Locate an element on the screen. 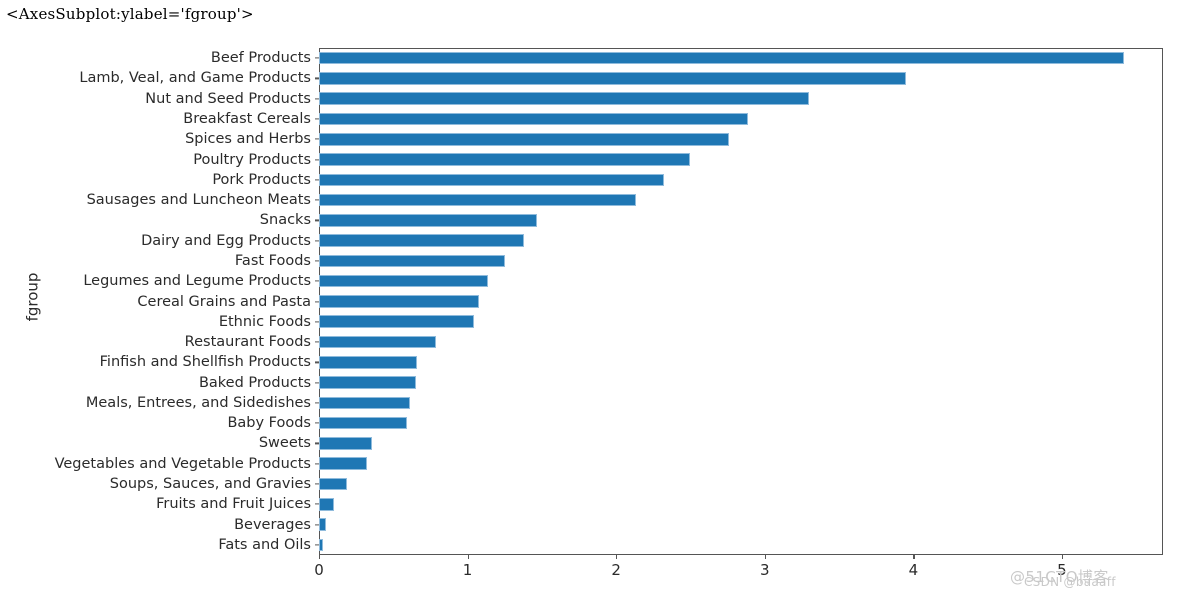 This screenshot has width=1184, height=600. y-axis-tick-label: Beef Products is located at coordinates (260, 57).